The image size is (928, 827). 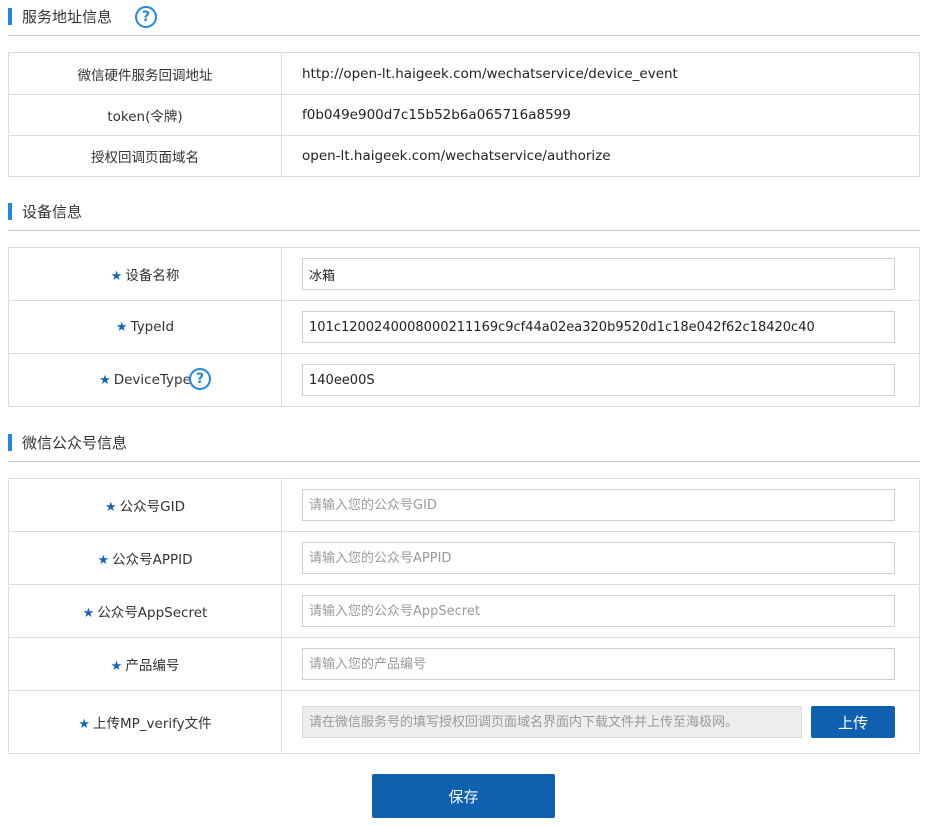 I want to click on section-title: 微信公众号信息, so click(x=75, y=443).